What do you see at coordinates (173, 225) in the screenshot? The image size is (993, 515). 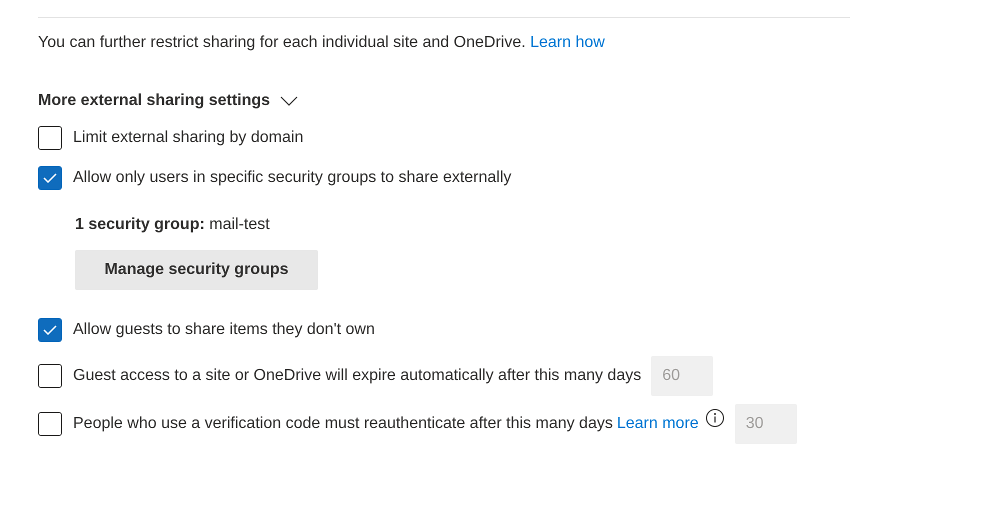 I see `security-group-summary: 1 security group: mail-test` at bounding box center [173, 225].